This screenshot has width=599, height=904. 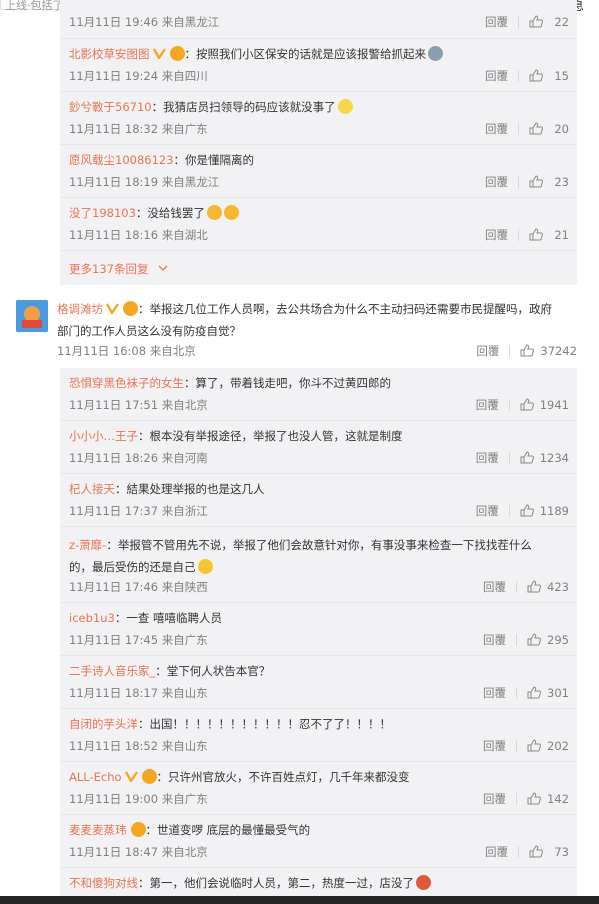 What do you see at coordinates (561, 852) in the screenshot?
I see `like-count: 73` at bounding box center [561, 852].